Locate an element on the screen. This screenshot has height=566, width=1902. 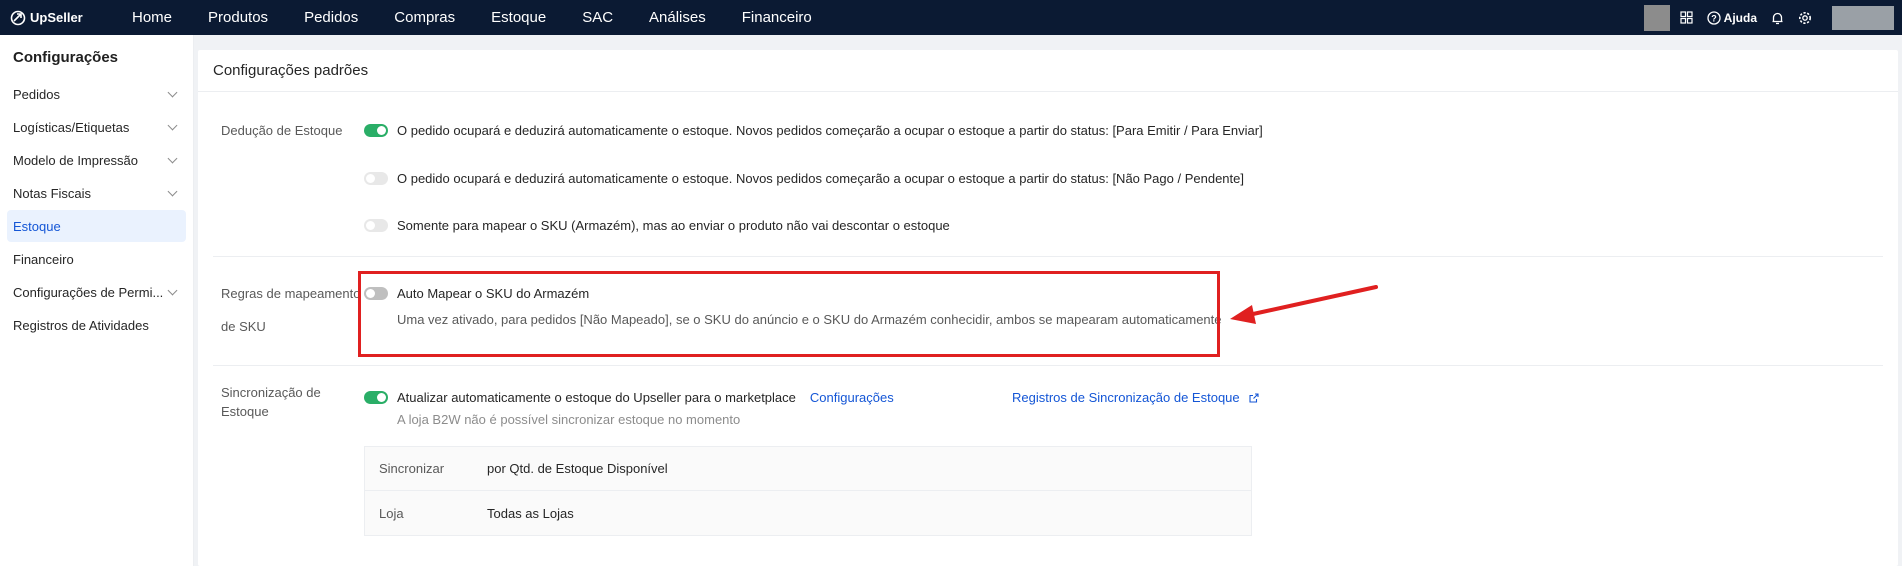
annotation-arrow is located at coordinates (1304, 304).